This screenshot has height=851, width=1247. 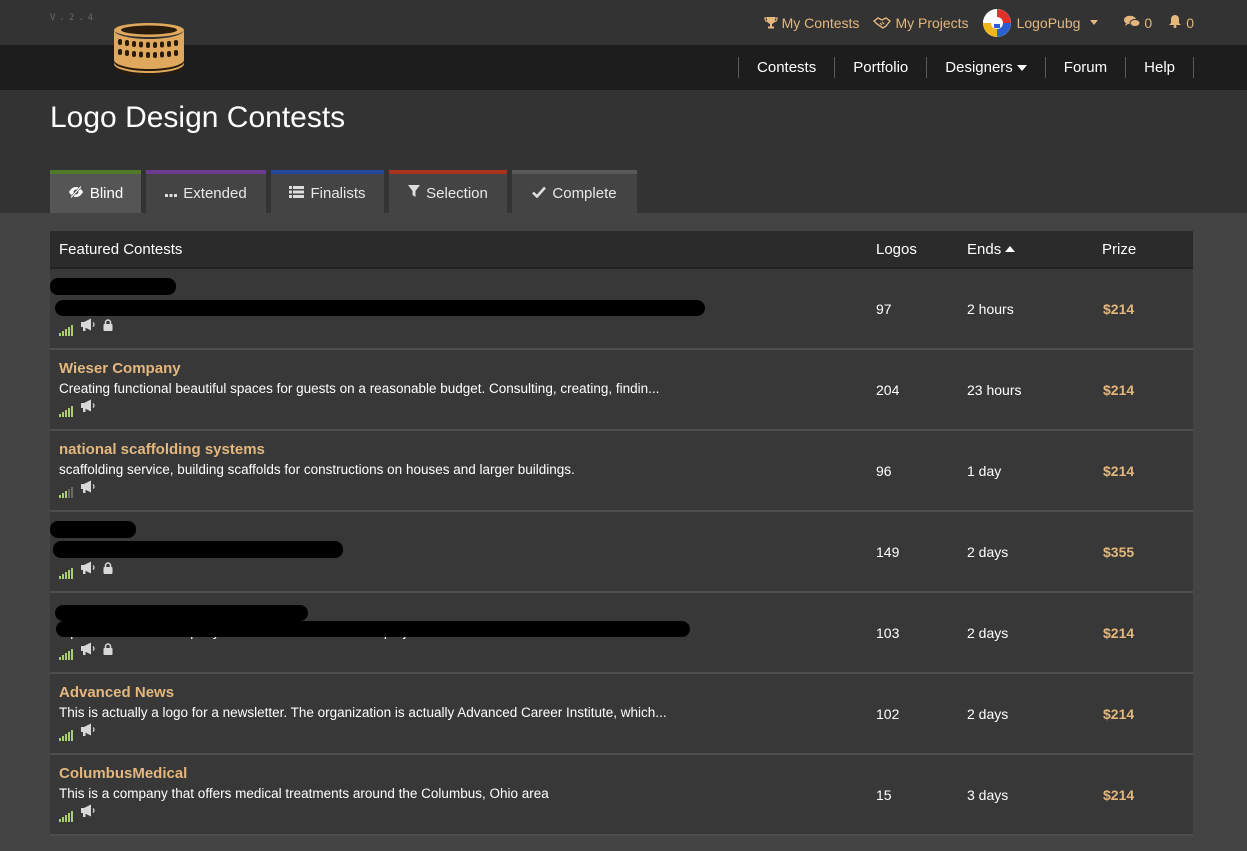 I want to click on eye-slash-icon, so click(x=76, y=193).